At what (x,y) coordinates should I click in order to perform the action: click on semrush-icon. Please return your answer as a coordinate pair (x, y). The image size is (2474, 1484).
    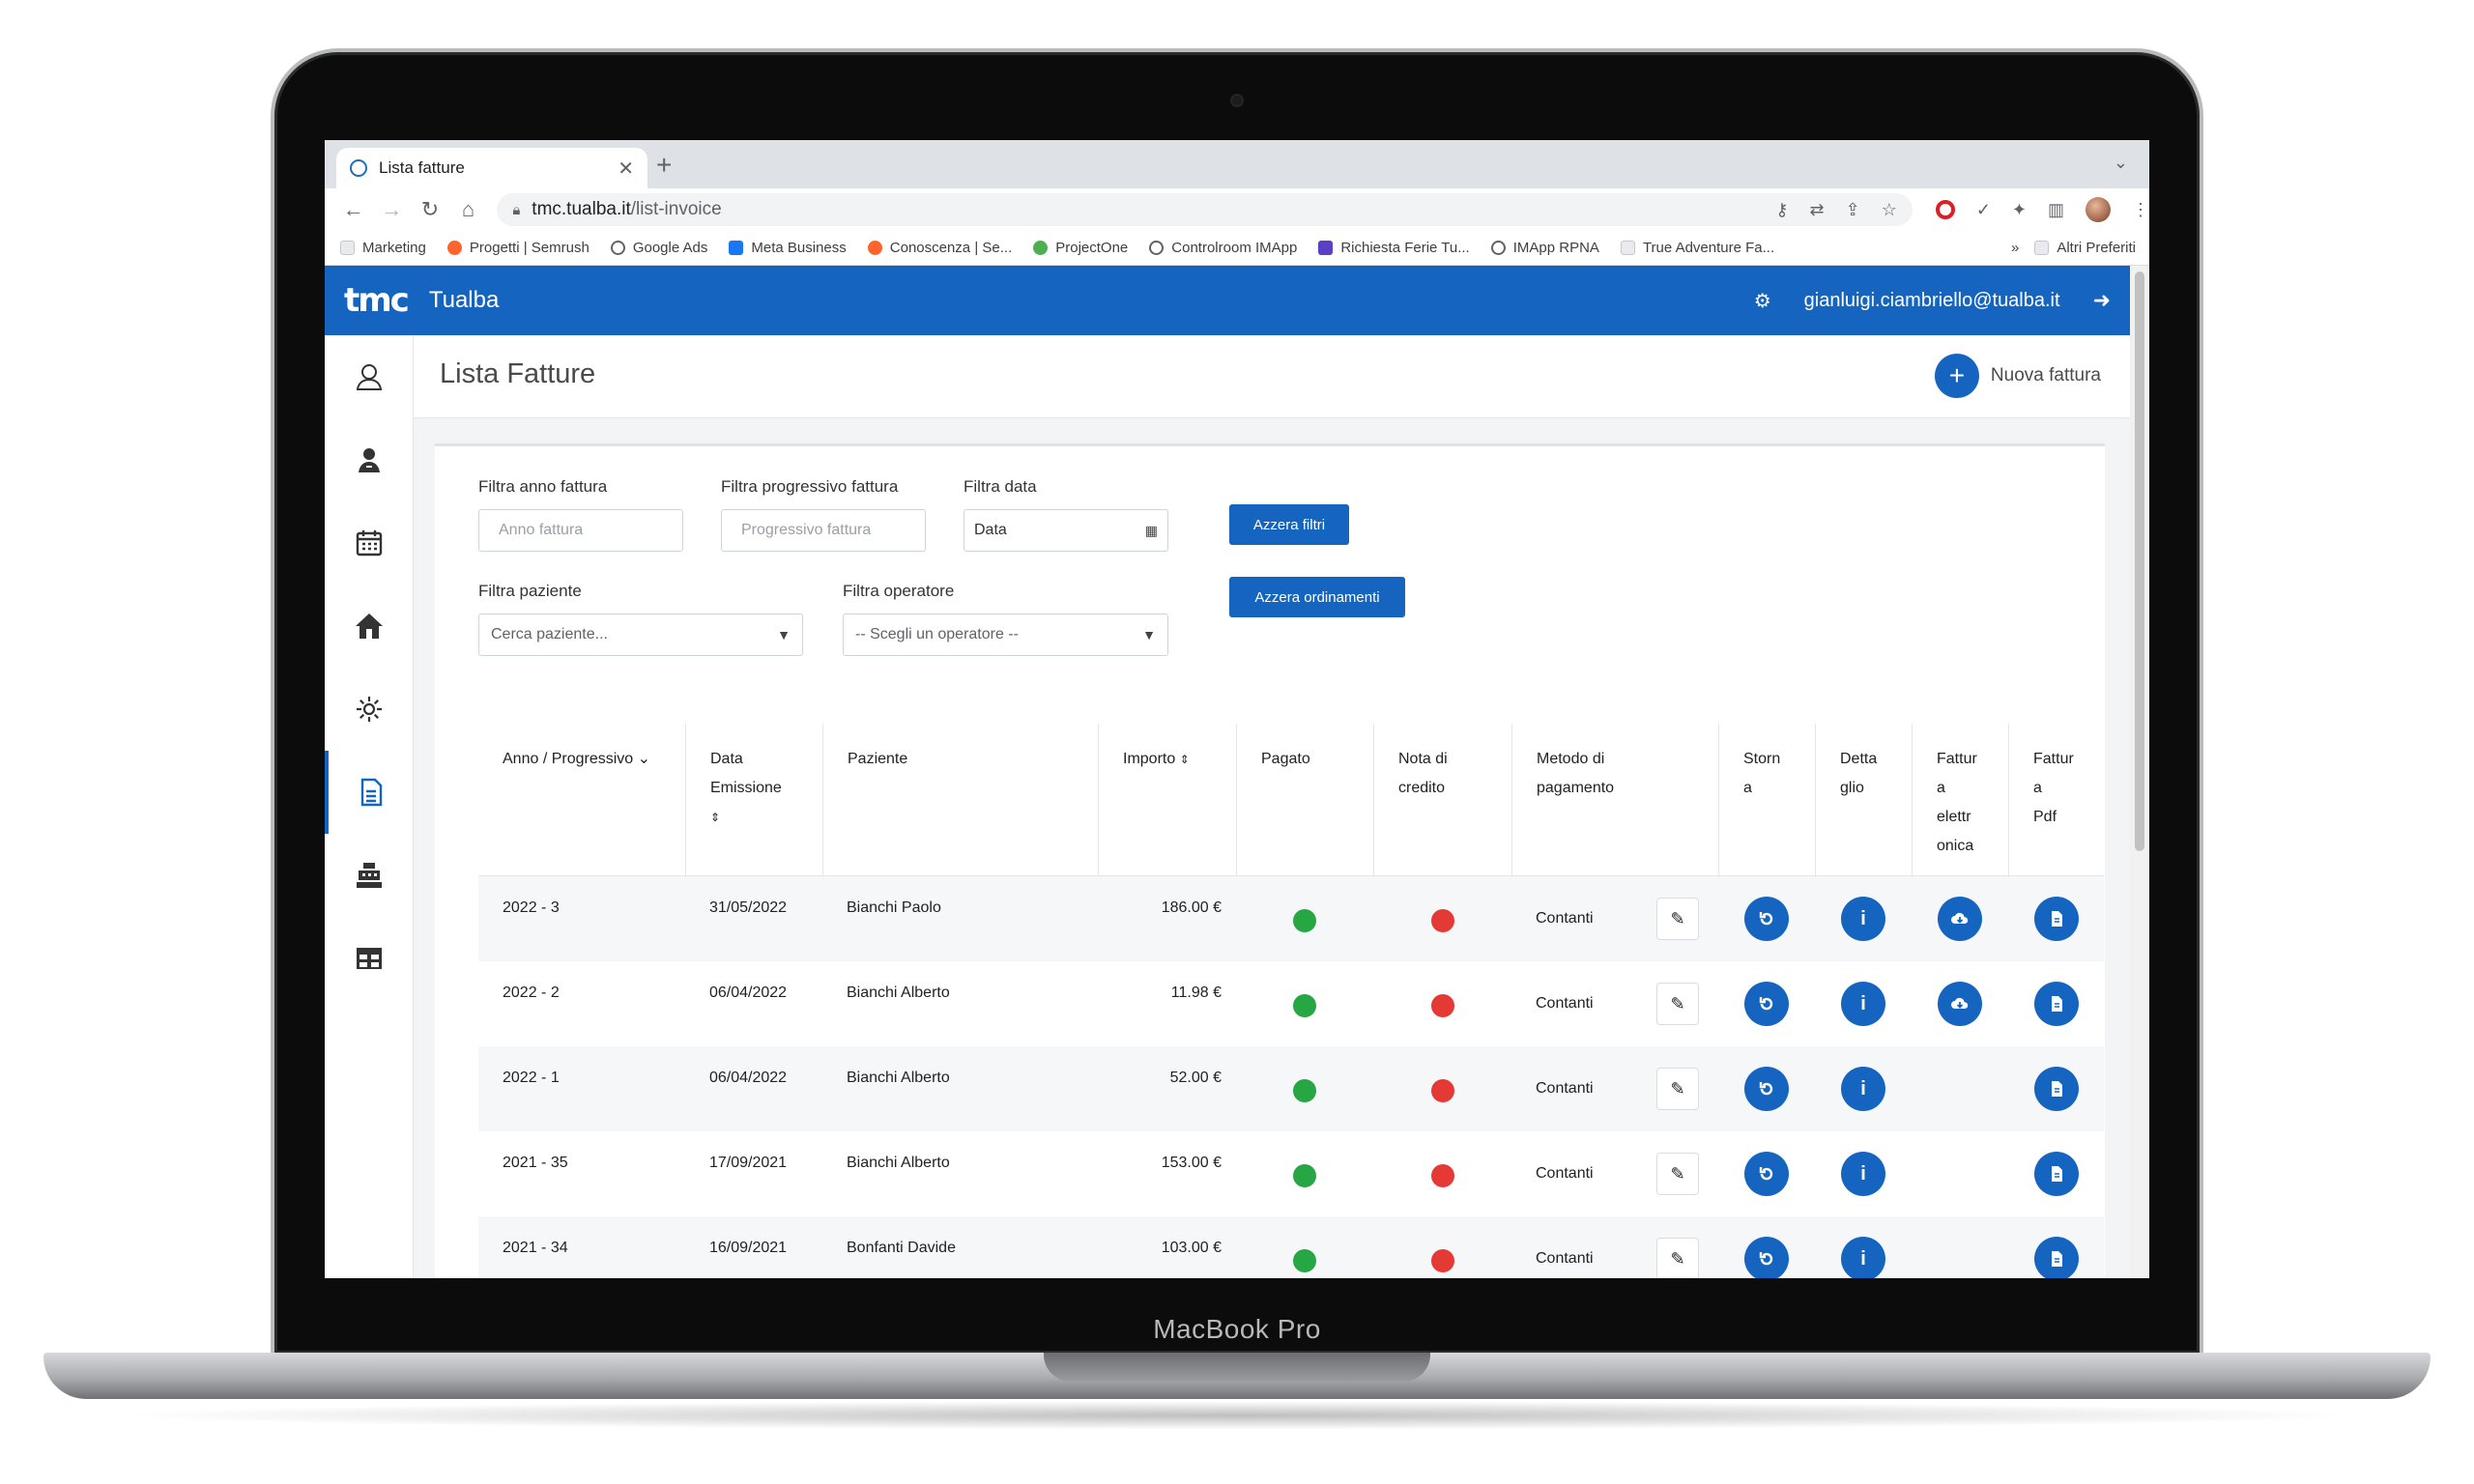
    Looking at the image, I should click on (874, 248).